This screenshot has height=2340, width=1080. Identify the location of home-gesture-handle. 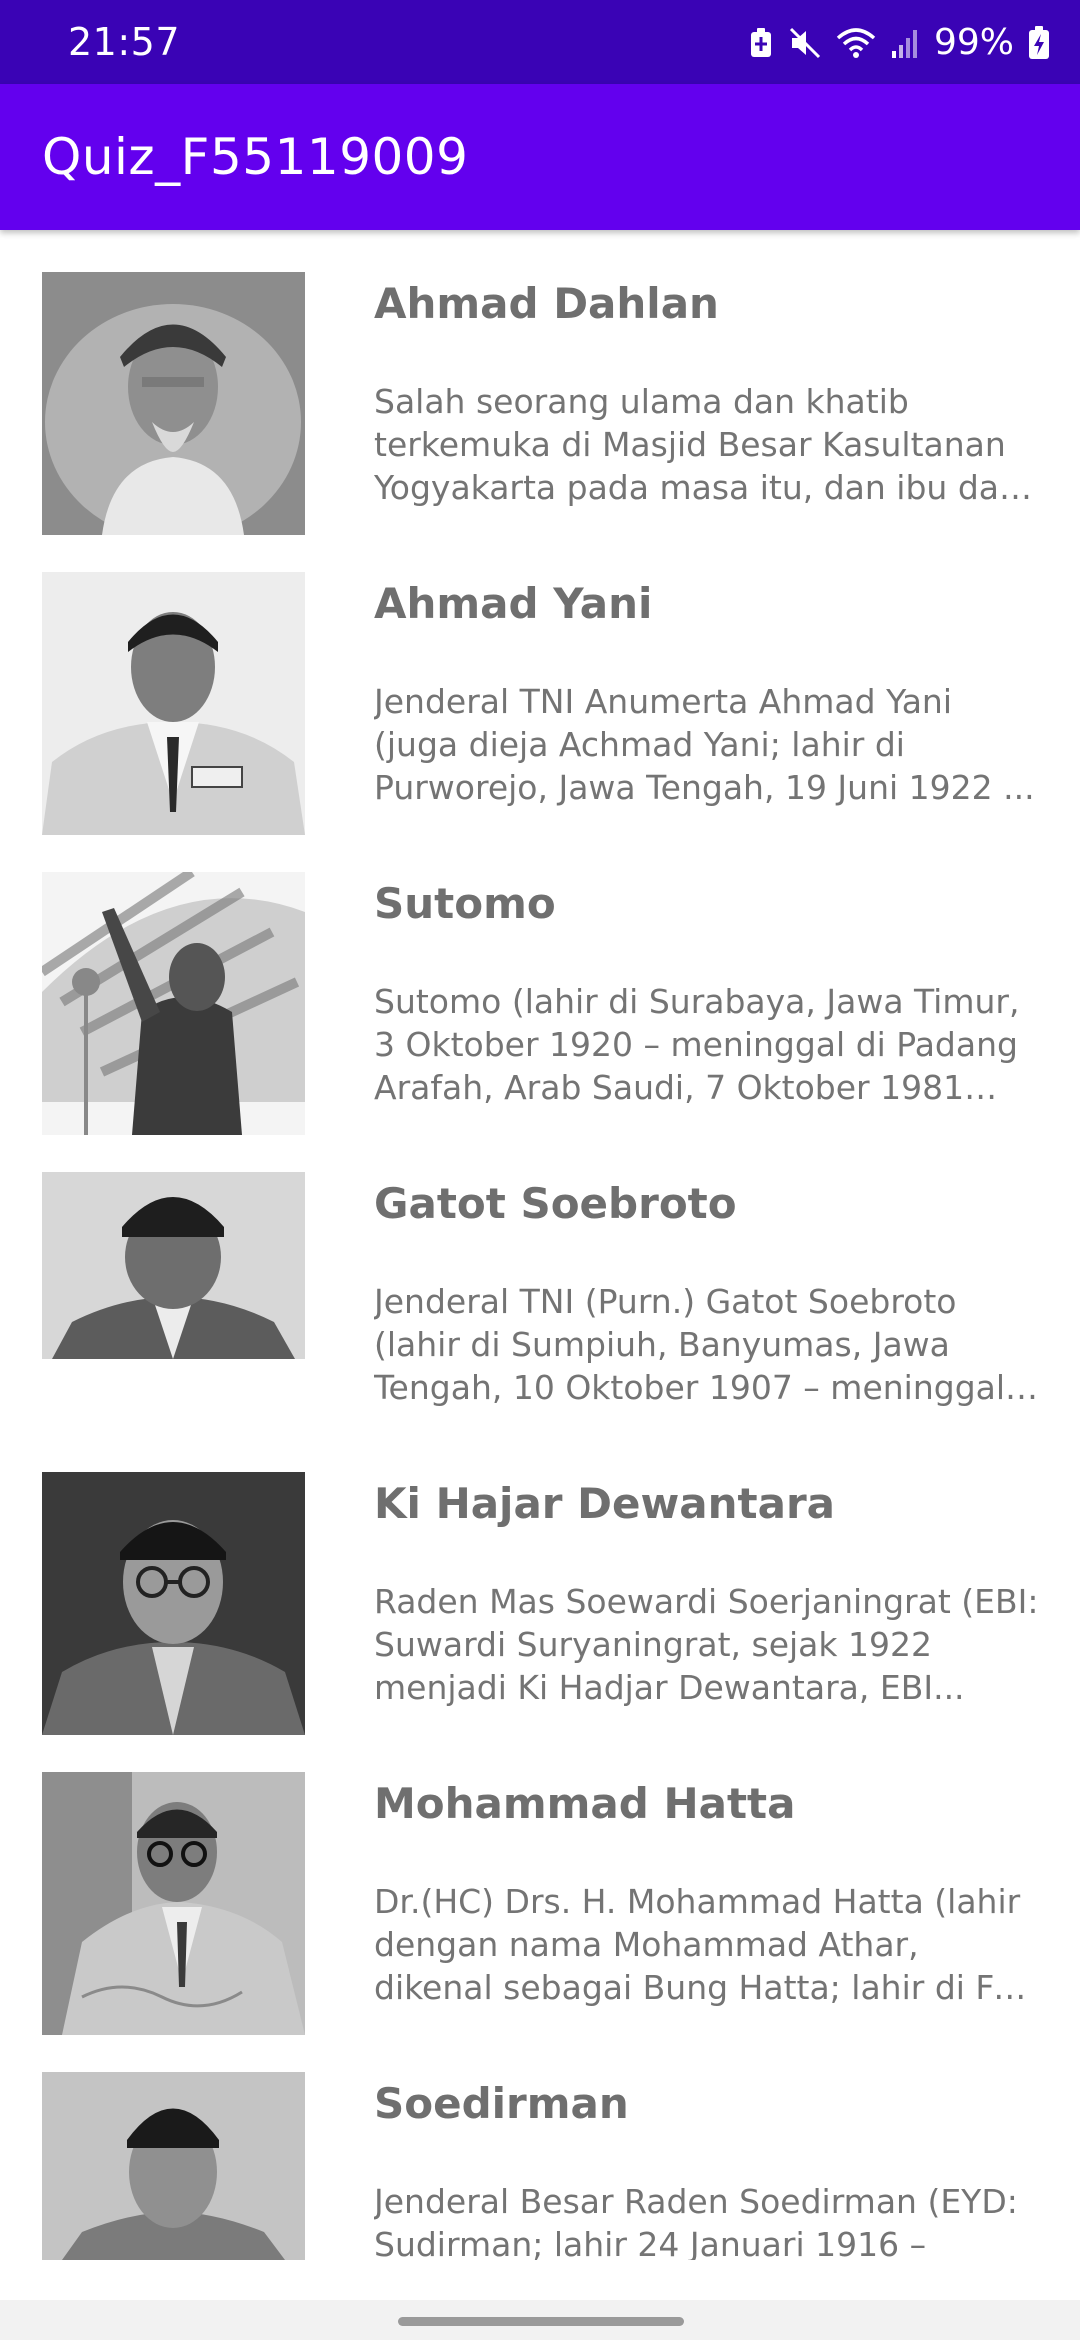
(541, 2321).